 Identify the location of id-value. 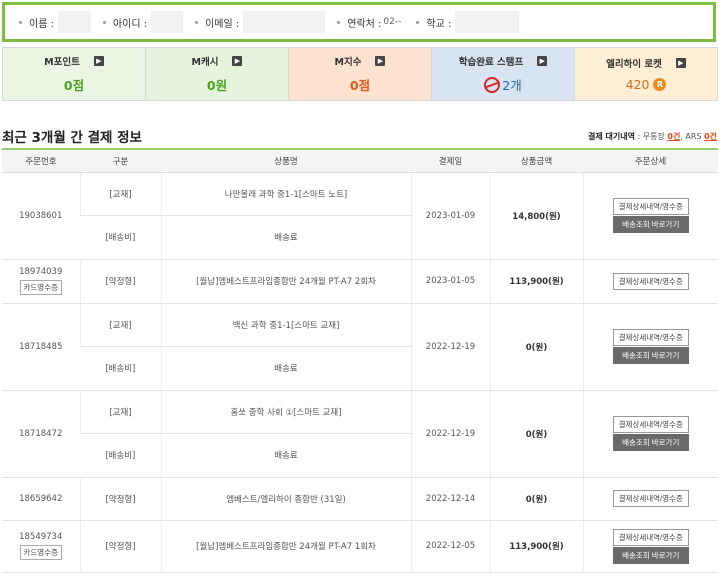
(167, 22).